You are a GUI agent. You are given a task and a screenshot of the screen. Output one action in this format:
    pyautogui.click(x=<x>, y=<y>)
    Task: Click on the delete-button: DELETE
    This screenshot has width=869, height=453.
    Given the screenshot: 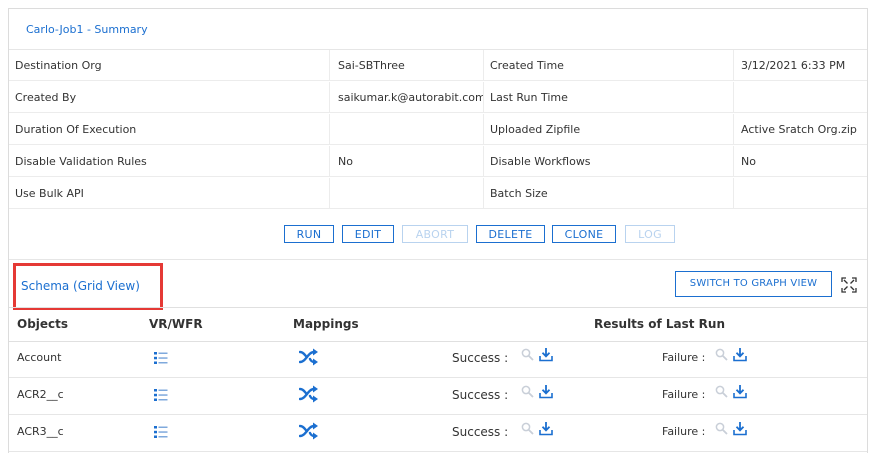 What is the action you would take?
    pyautogui.click(x=510, y=234)
    